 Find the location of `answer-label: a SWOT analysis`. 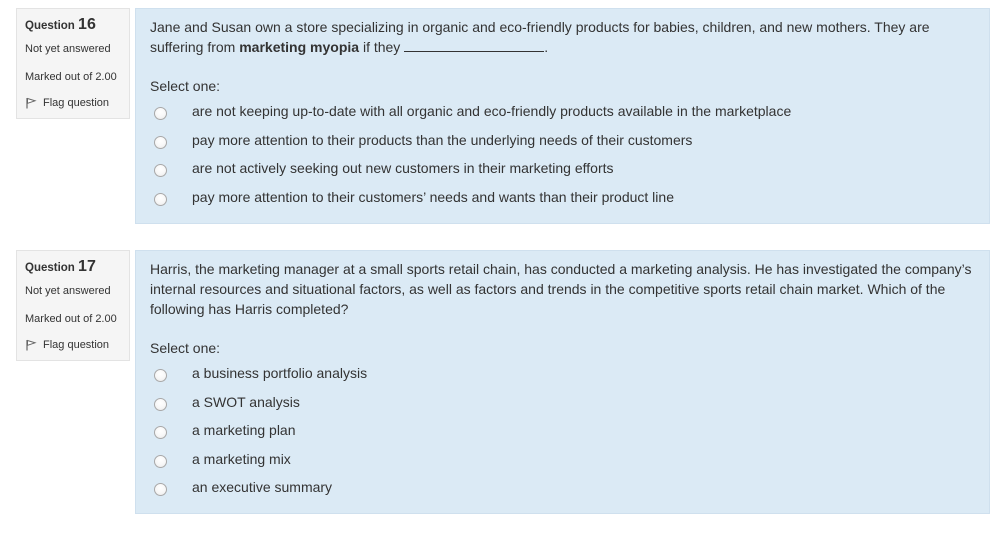

answer-label: a SWOT analysis is located at coordinates (246, 402).